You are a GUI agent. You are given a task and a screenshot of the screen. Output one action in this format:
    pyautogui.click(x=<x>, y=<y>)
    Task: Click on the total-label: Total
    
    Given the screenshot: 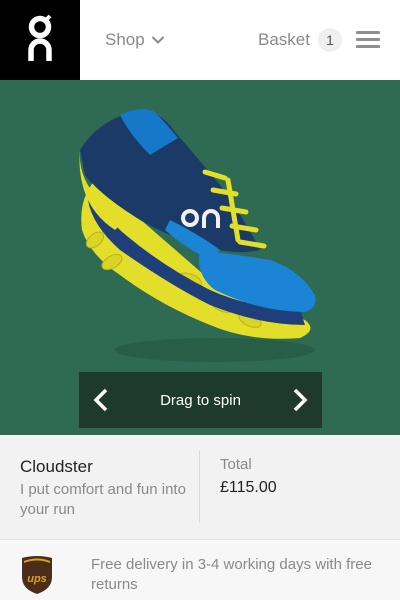 What is the action you would take?
    pyautogui.click(x=236, y=464)
    